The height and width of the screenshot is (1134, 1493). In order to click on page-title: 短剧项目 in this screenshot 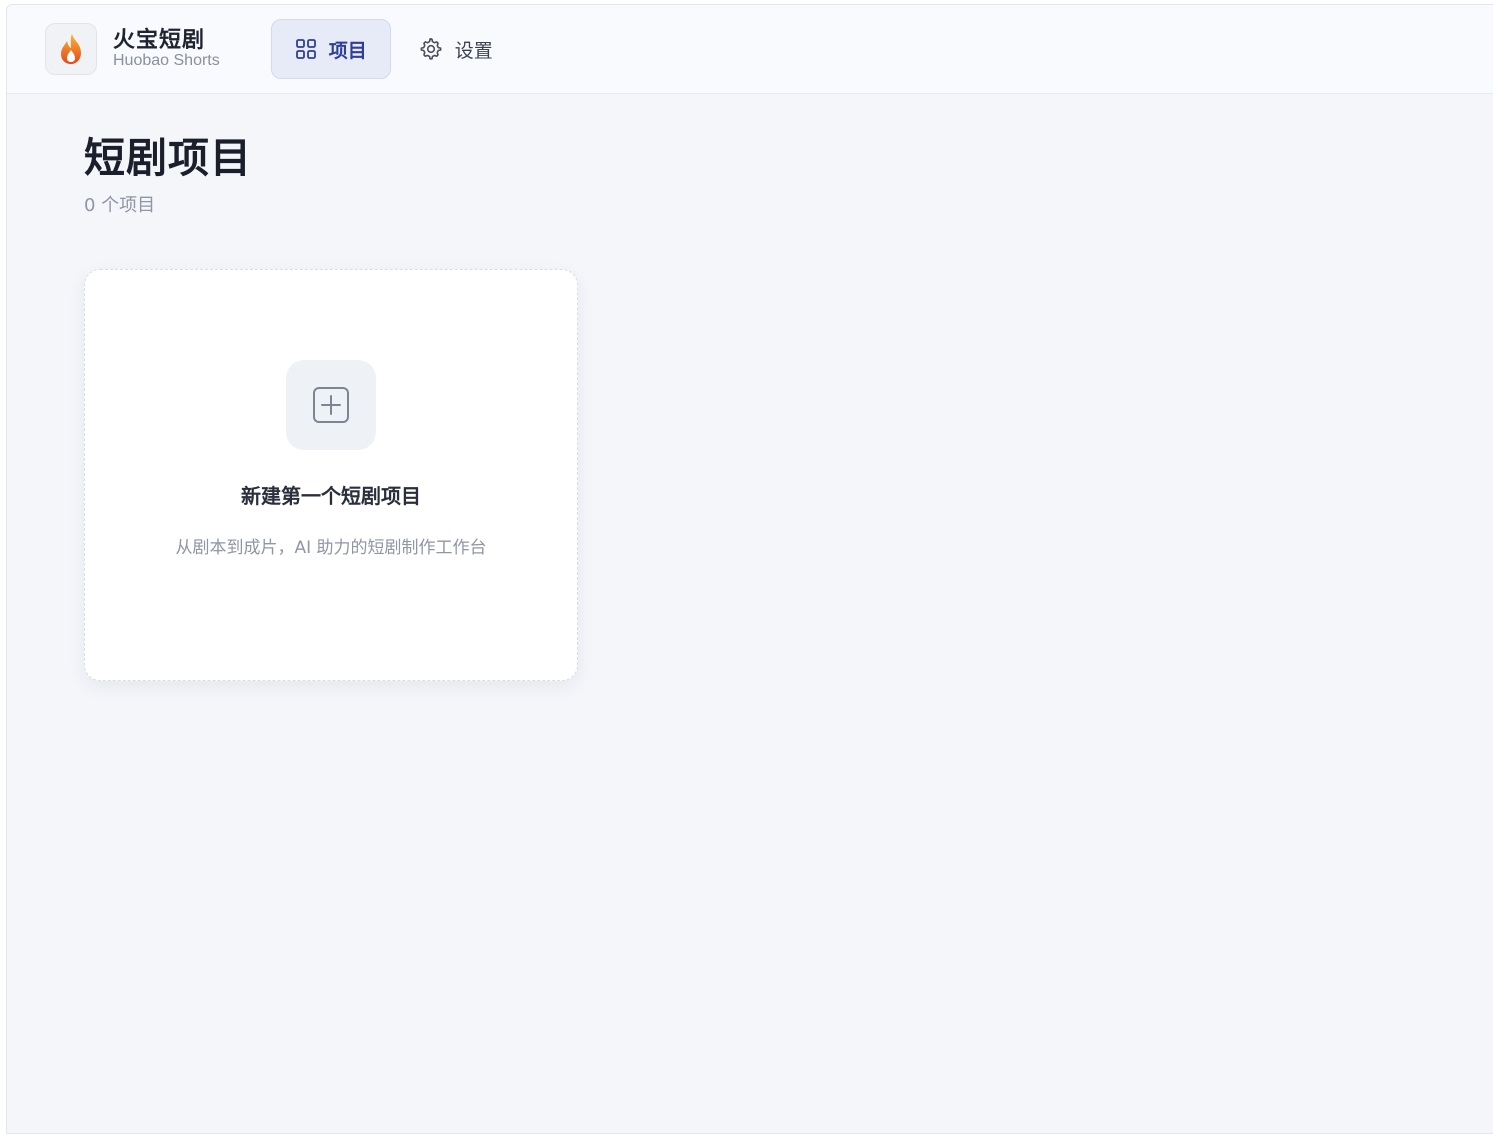, I will do `click(168, 158)`.